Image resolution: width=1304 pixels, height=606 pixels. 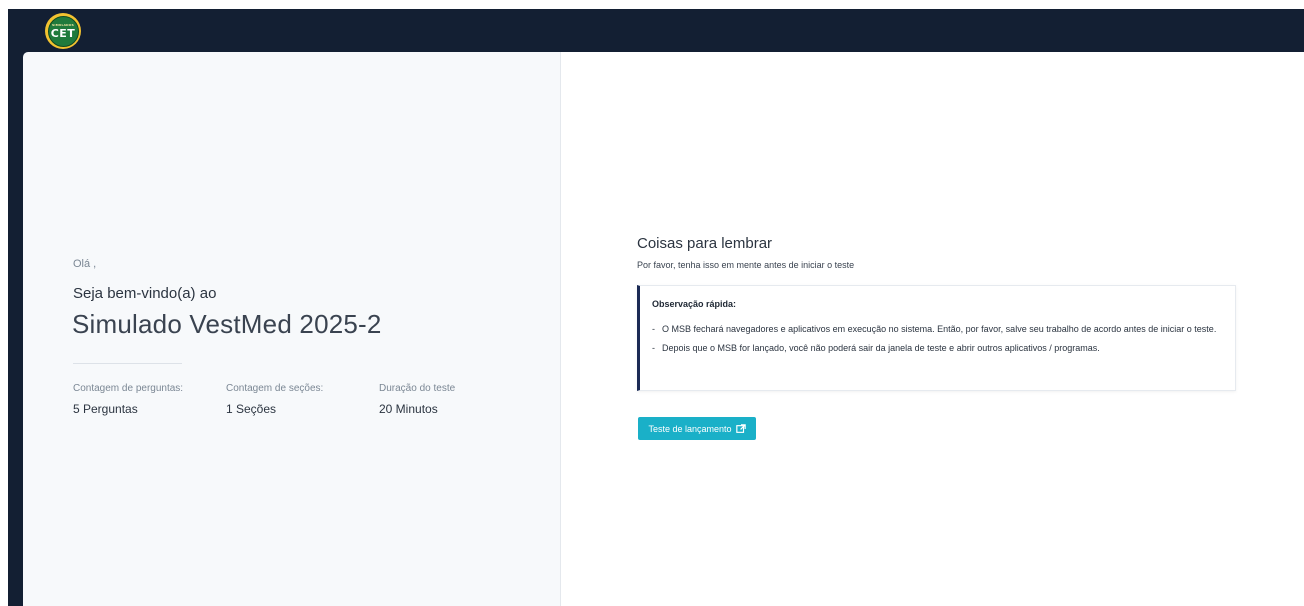 I want to click on external-link-icon, so click(x=740, y=428).